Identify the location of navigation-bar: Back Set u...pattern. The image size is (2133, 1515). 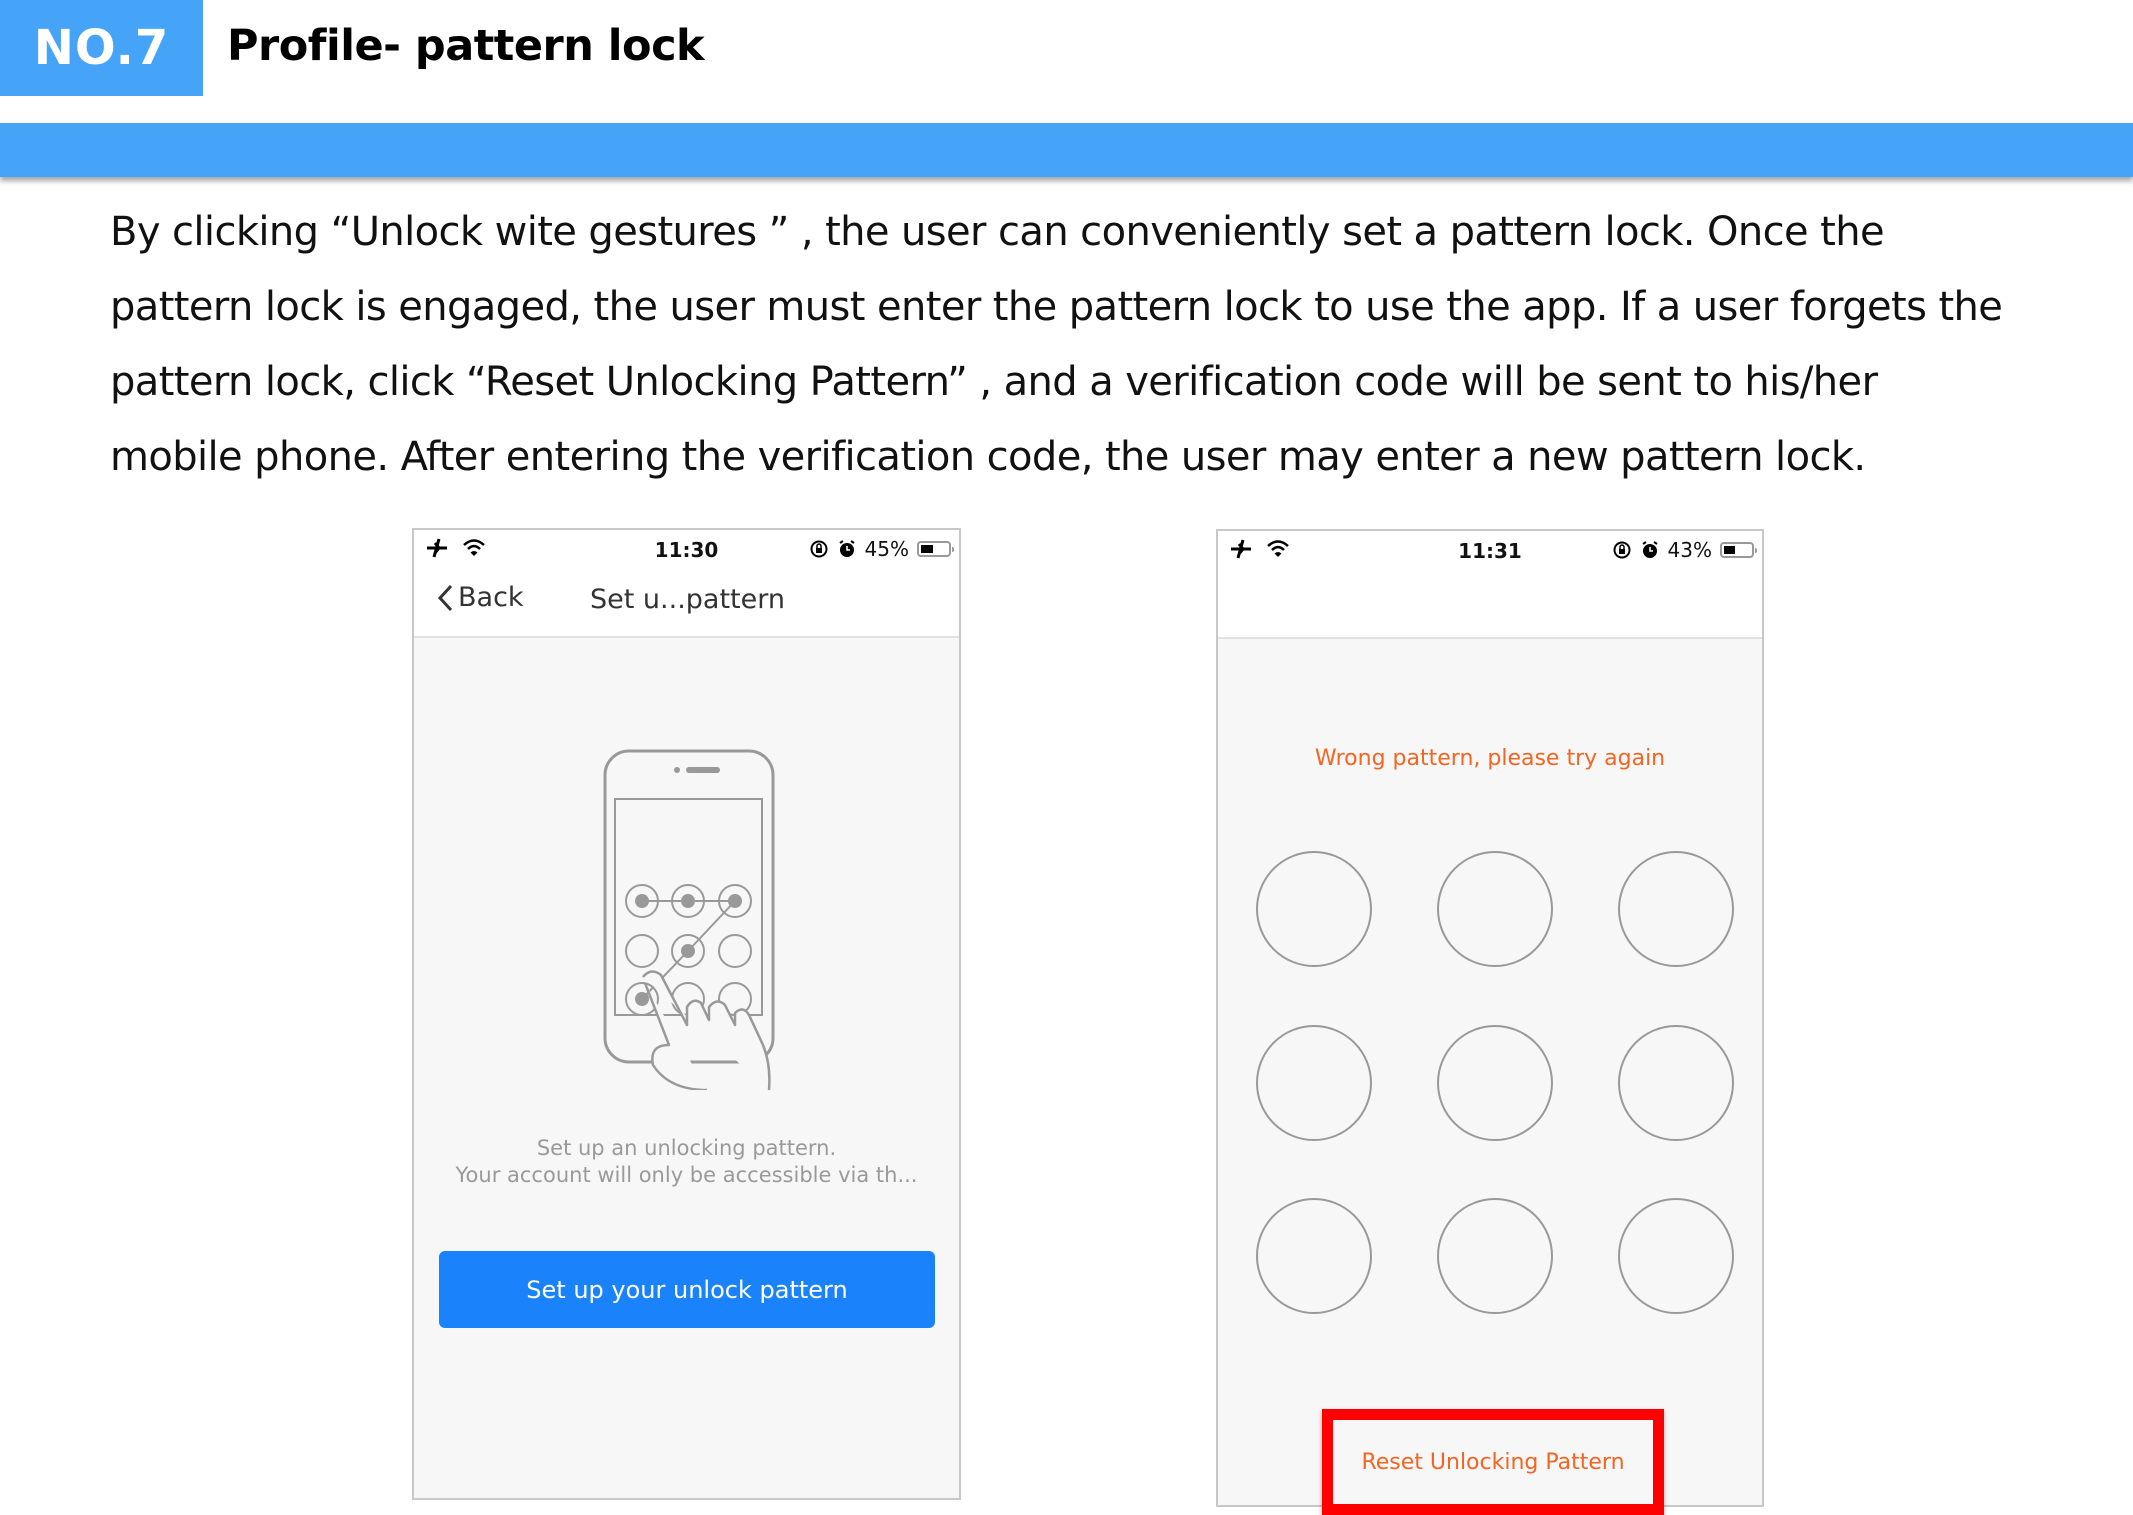
(686, 604).